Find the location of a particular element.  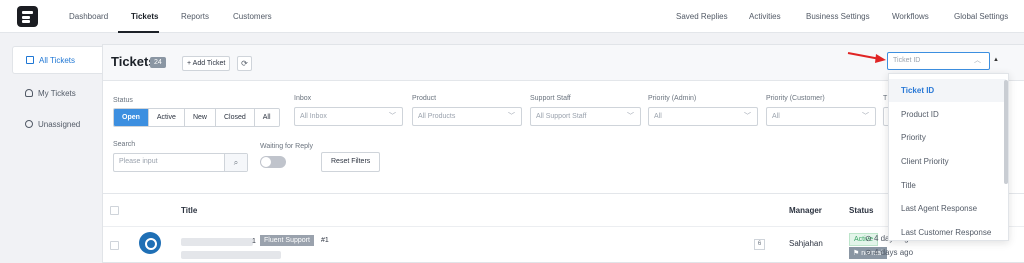

created-time: ⊙ 4 days ago is located at coordinates (889, 252).